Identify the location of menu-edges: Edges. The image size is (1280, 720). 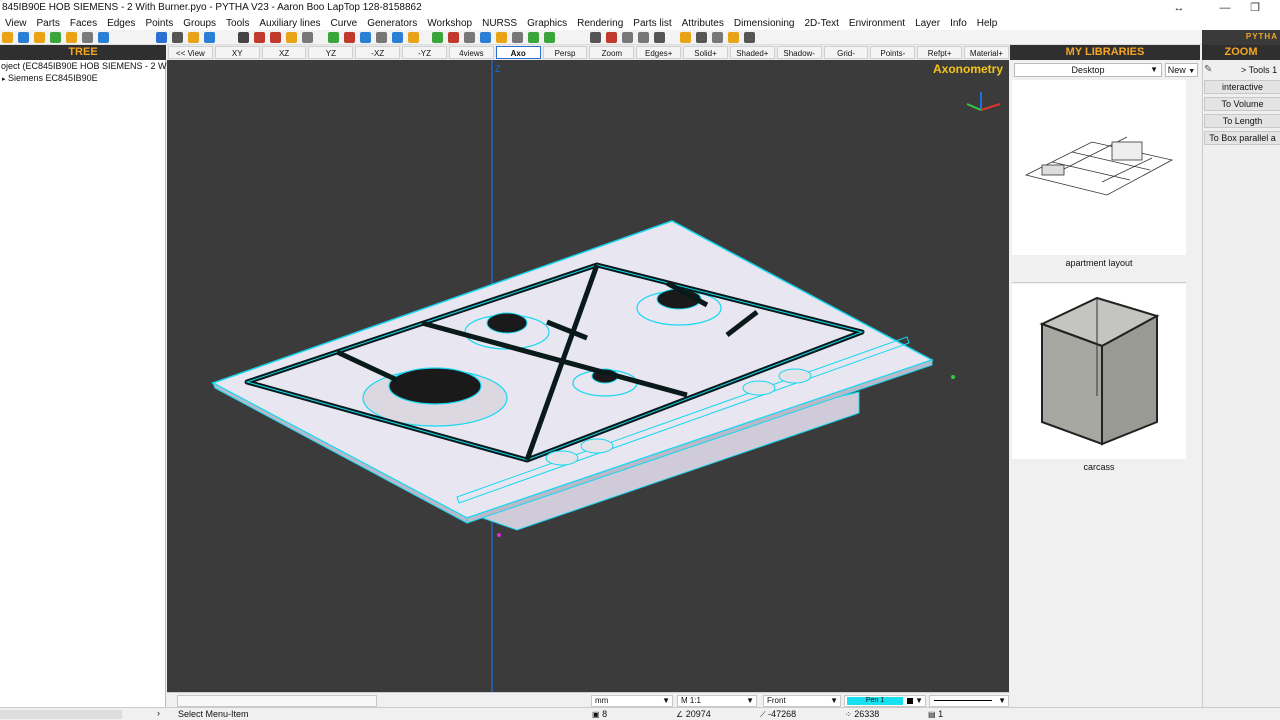
(121, 23).